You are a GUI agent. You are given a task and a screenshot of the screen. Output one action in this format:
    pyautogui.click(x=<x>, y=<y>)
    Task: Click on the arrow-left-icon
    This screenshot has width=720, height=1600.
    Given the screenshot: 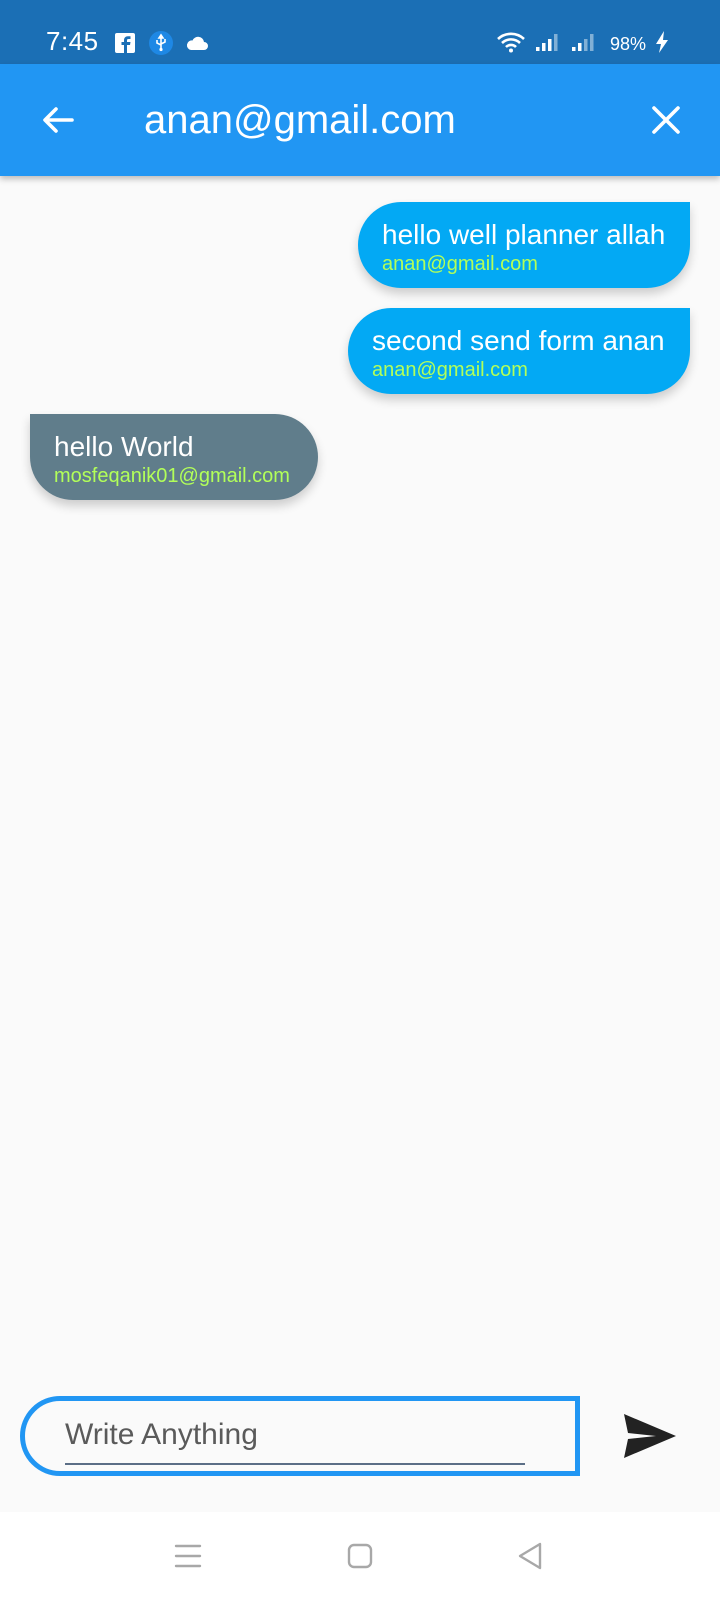 What is the action you would take?
    pyautogui.click(x=58, y=120)
    